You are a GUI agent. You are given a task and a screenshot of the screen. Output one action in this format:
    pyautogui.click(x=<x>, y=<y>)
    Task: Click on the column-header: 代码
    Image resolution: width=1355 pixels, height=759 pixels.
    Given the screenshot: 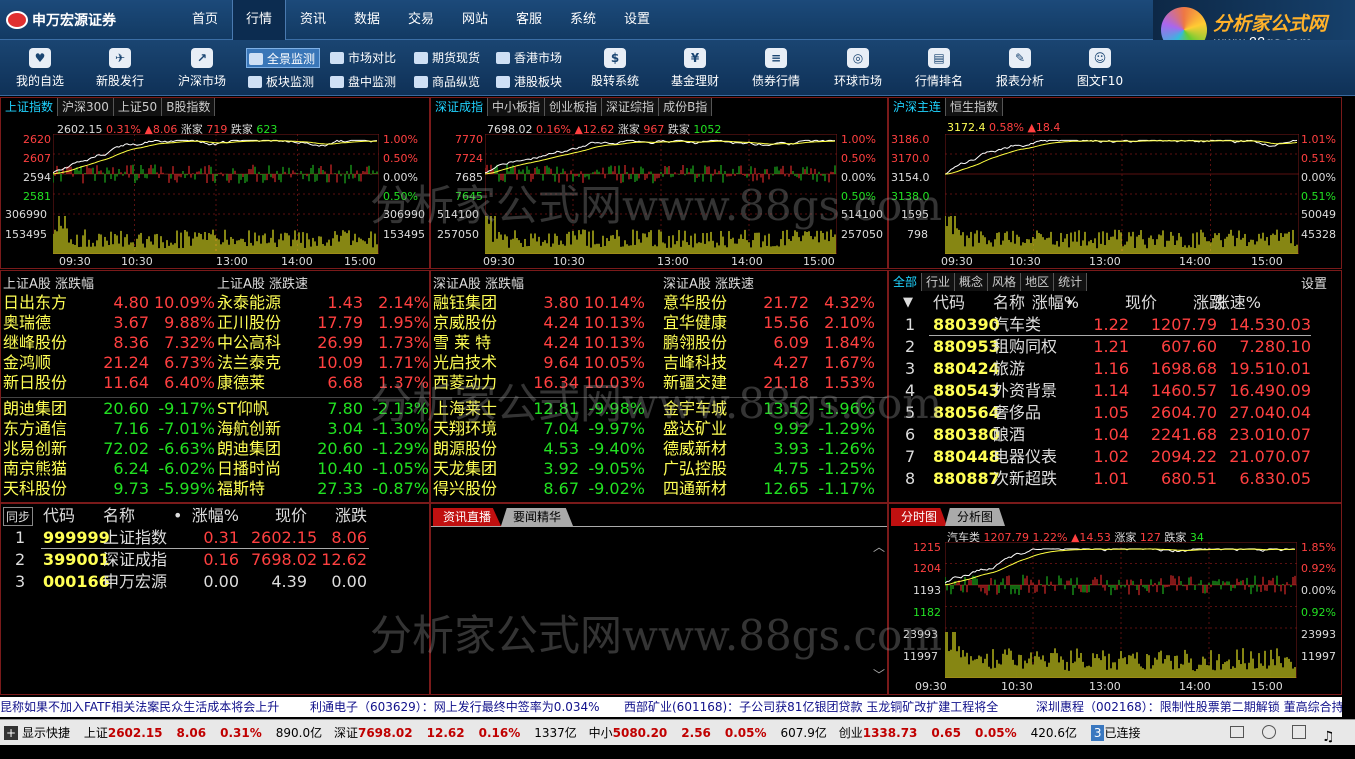 What is the action you would take?
    pyautogui.click(x=59, y=515)
    